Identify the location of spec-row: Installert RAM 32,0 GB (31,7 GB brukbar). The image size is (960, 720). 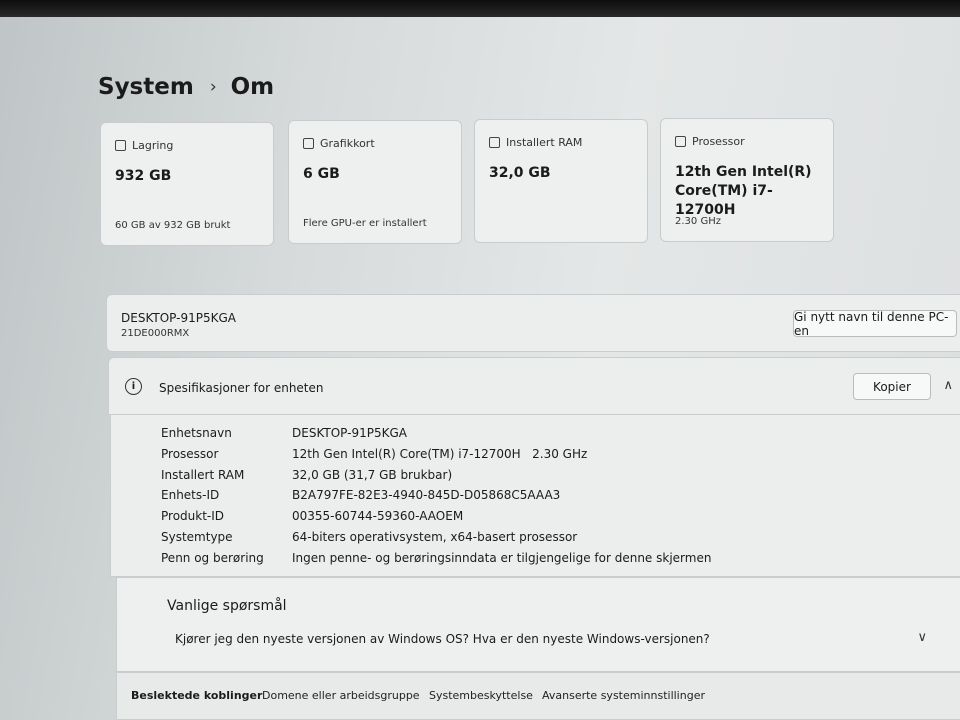
(306, 475).